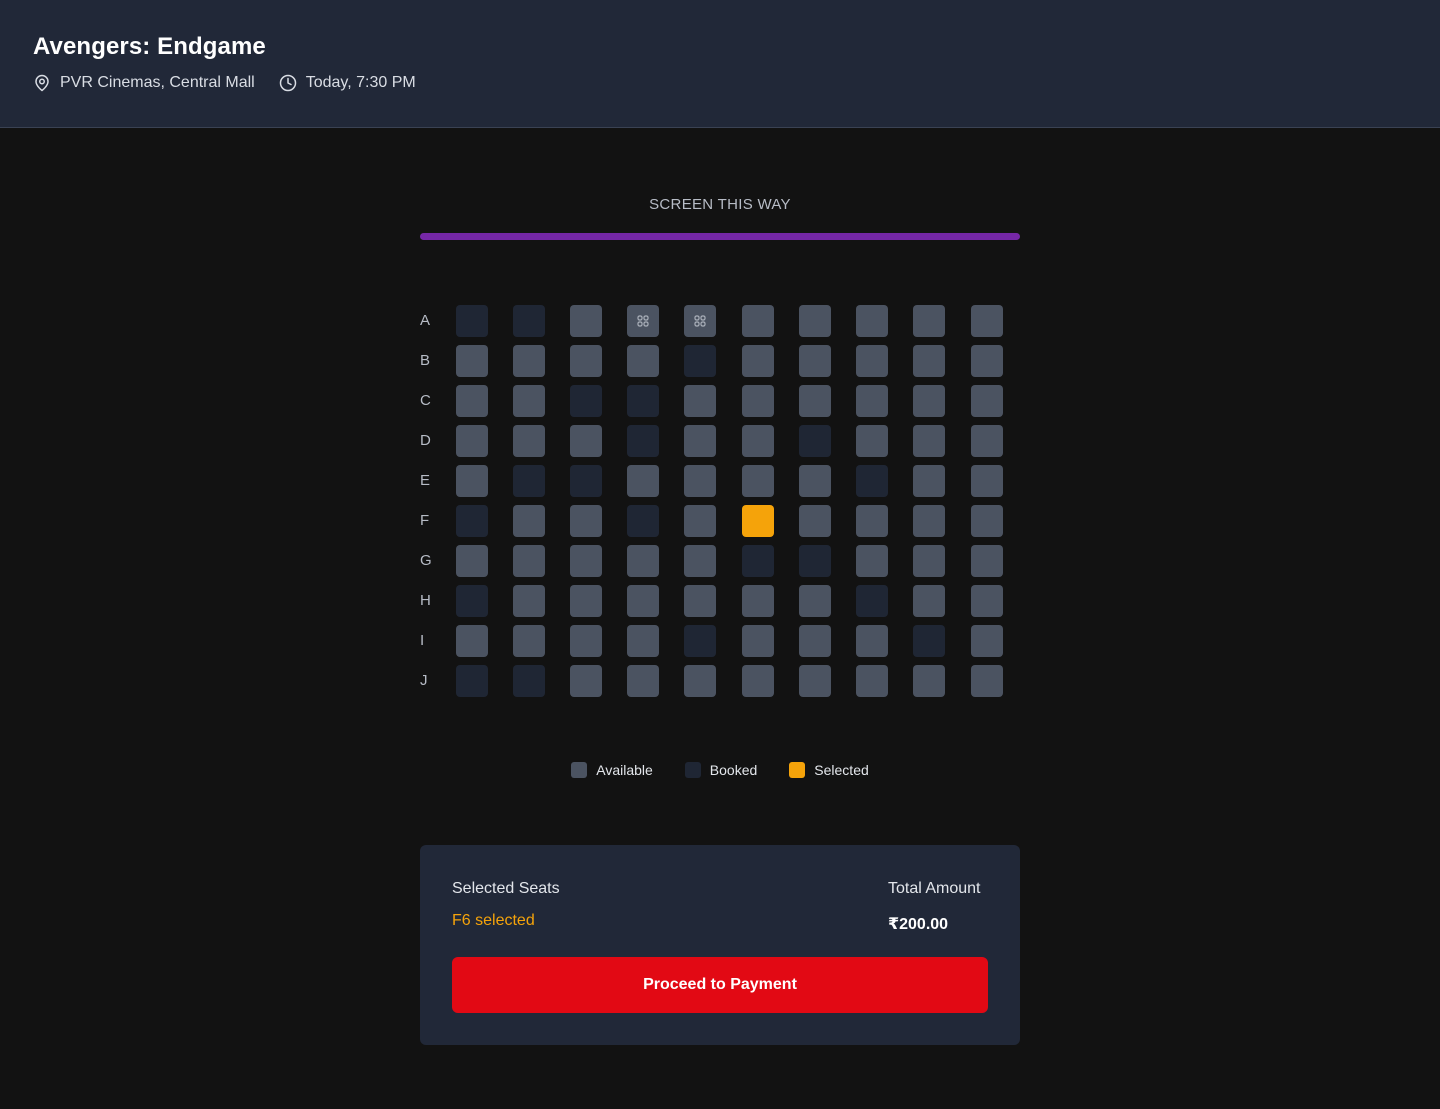 The width and height of the screenshot is (1440, 1109). What do you see at coordinates (472, 641) in the screenshot?
I see `seat-i1` at bounding box center [472, 641].